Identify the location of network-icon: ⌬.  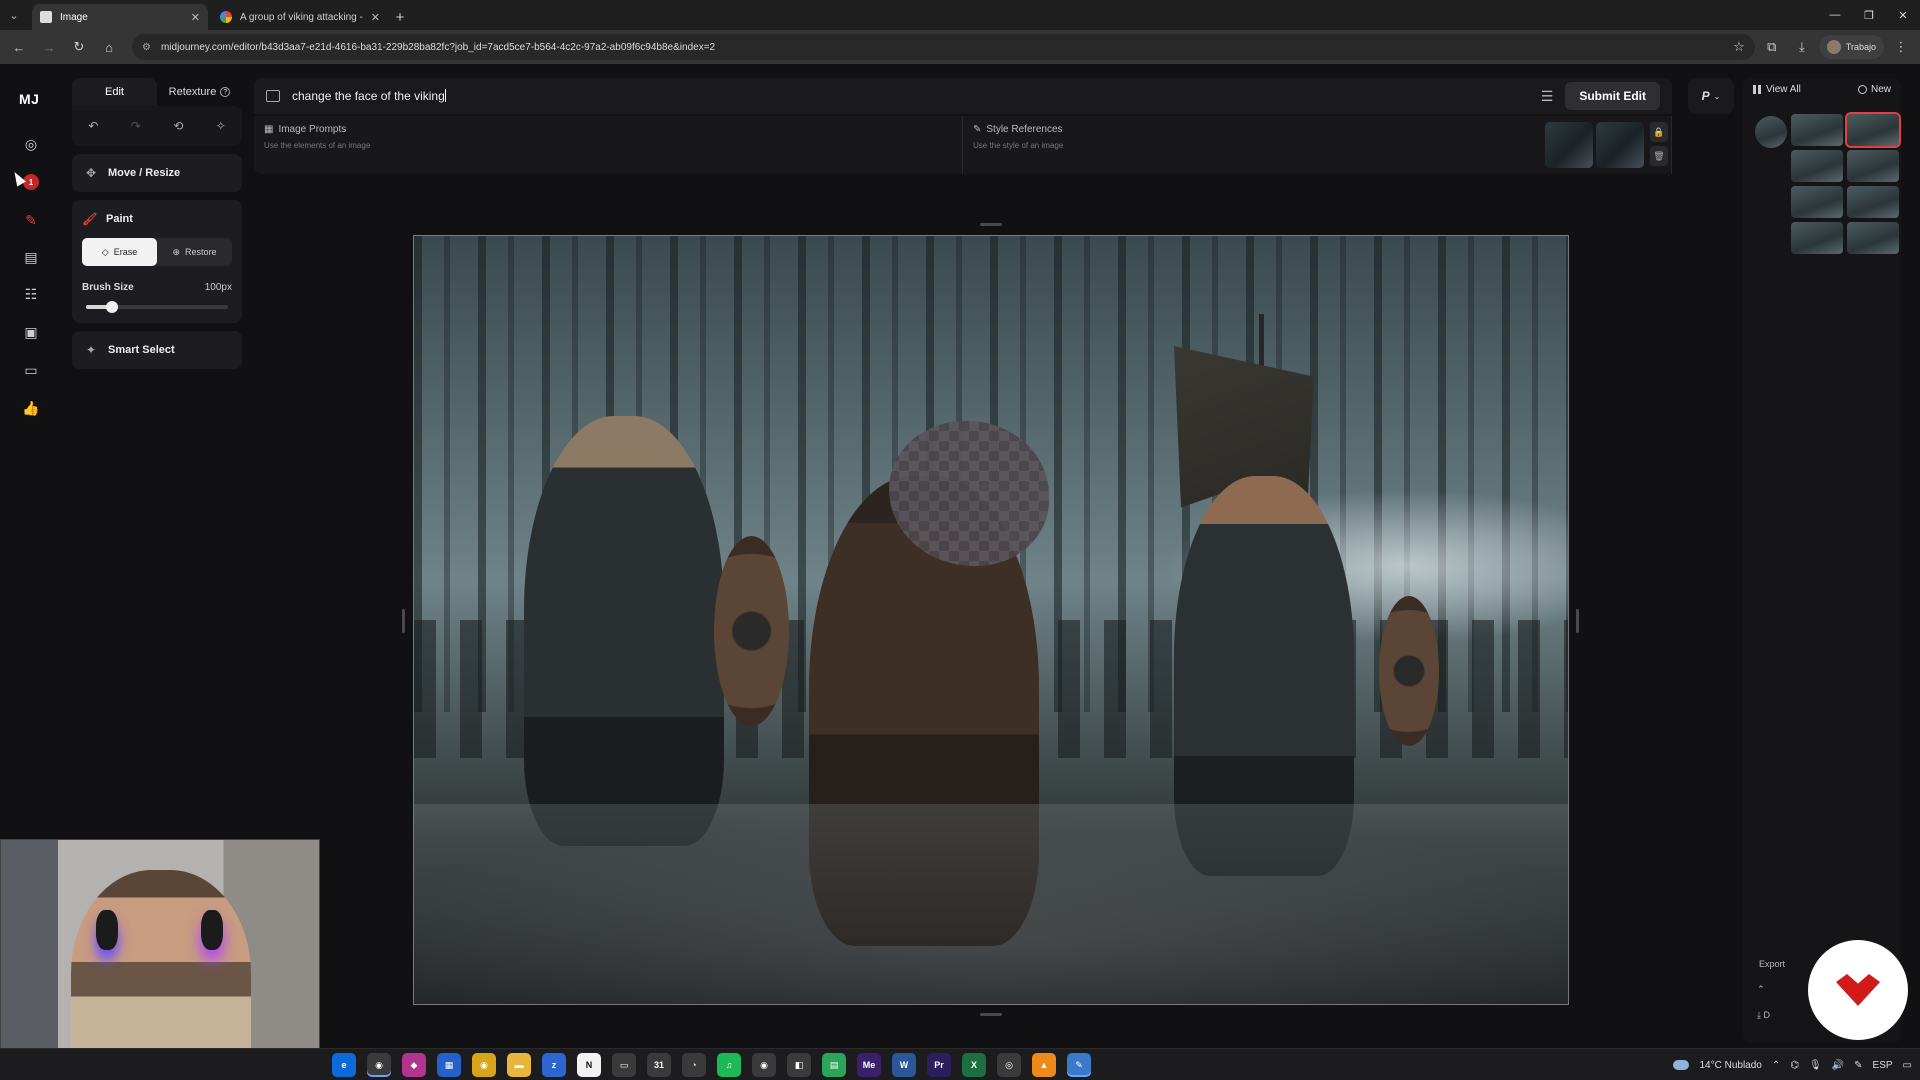
(1794, 1065).